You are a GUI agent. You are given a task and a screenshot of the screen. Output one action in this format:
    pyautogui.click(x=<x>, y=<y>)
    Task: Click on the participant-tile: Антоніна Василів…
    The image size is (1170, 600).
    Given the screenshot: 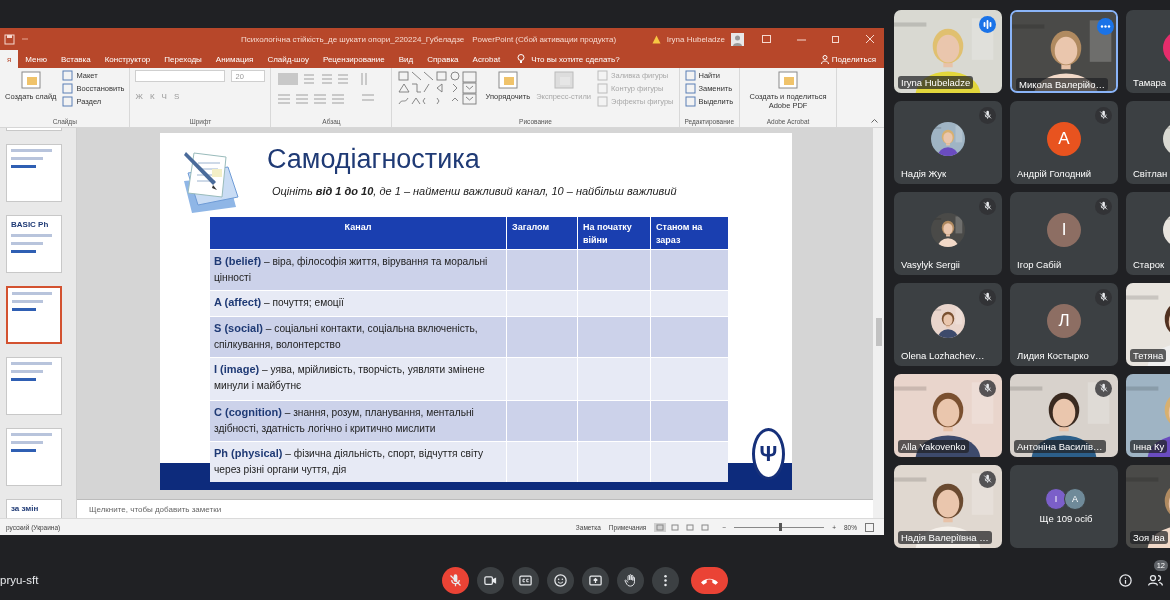 What is the action you would take?
    pyautogui.click(x=1064, y=415)
    